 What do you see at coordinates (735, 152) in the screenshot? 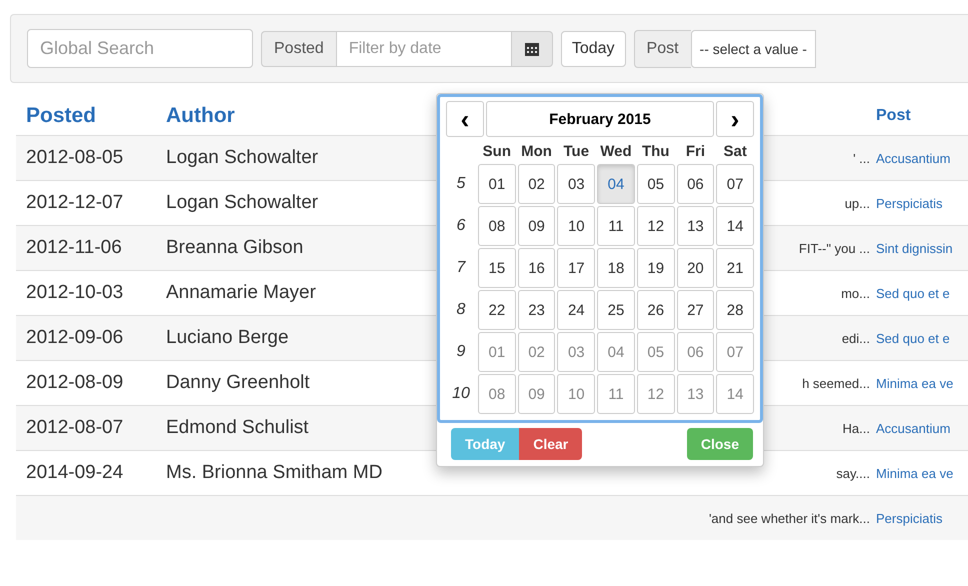
I see `weekday-label: Sat` at bounding box center [735, 152].